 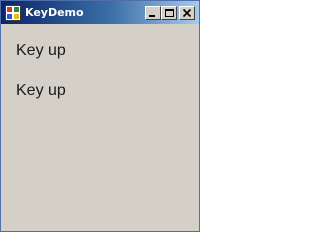 I want to click on maximize-button, so click(x=169, y=13).